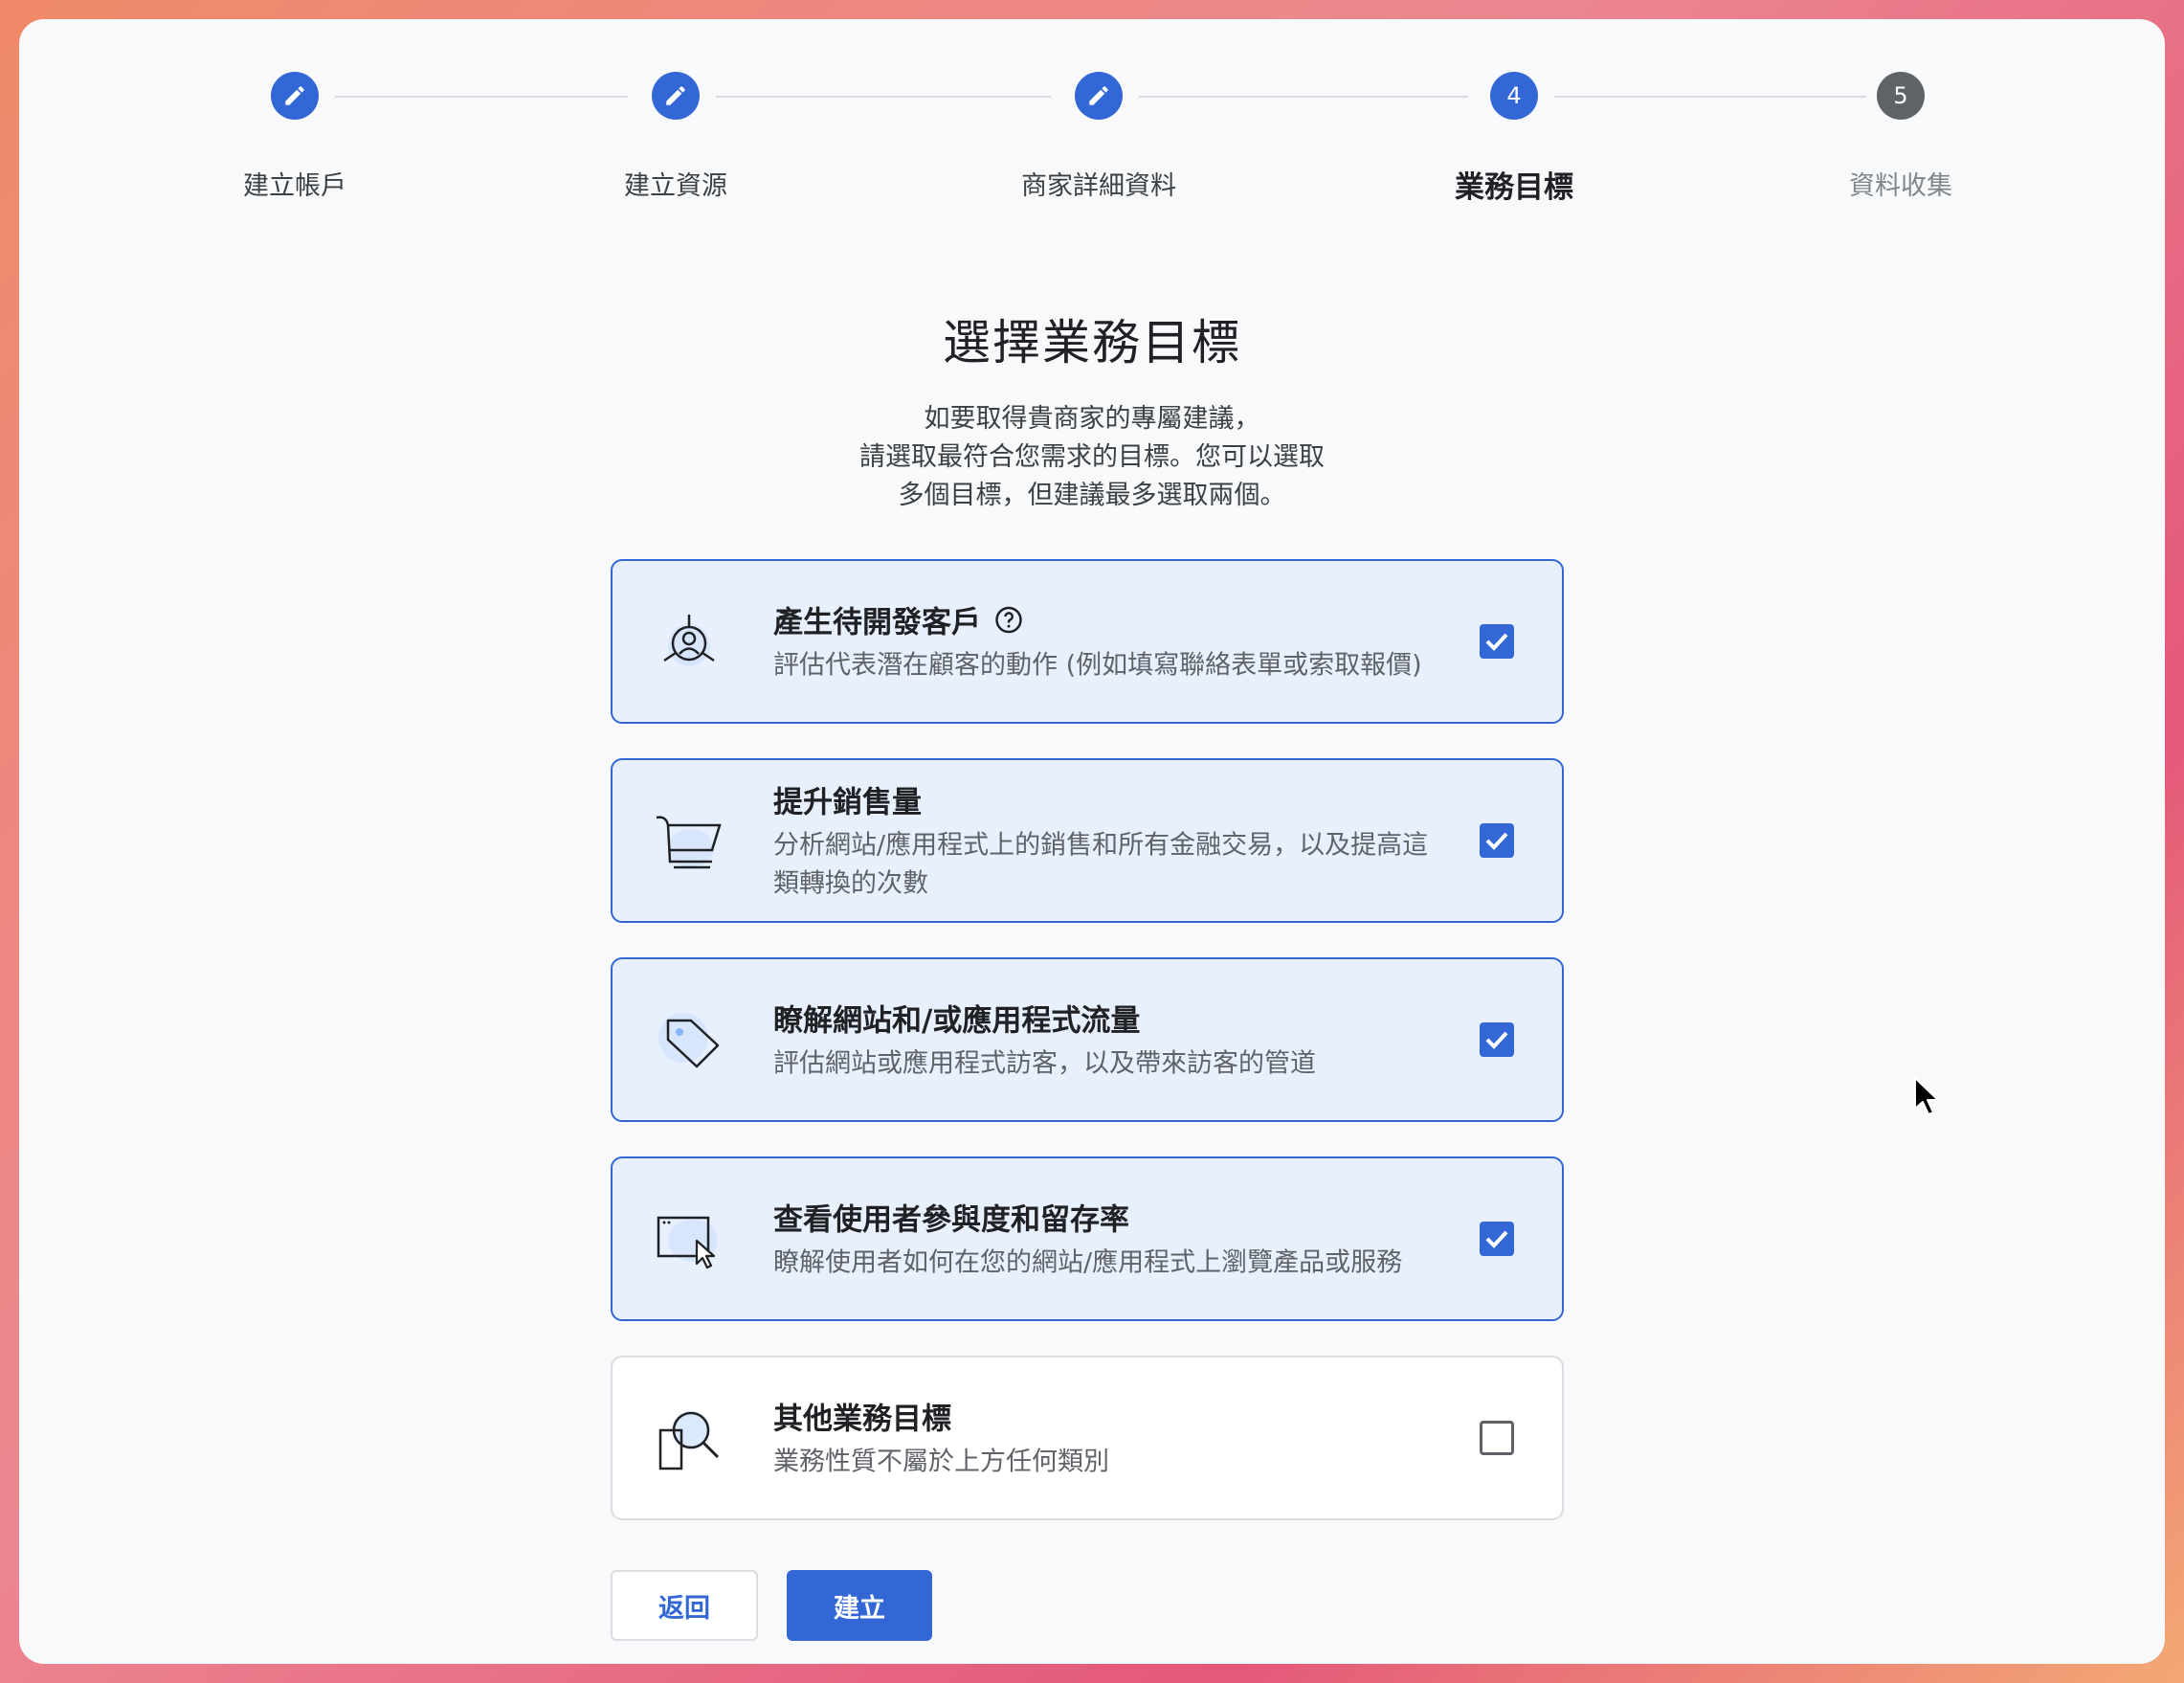 This screenshot has width=2184, height=1683. What do you see at coordinates (1105, 619) in the screenshot?
I see `objective-title-row: 產生待開發客戶` at bounding box center [1105, 619].